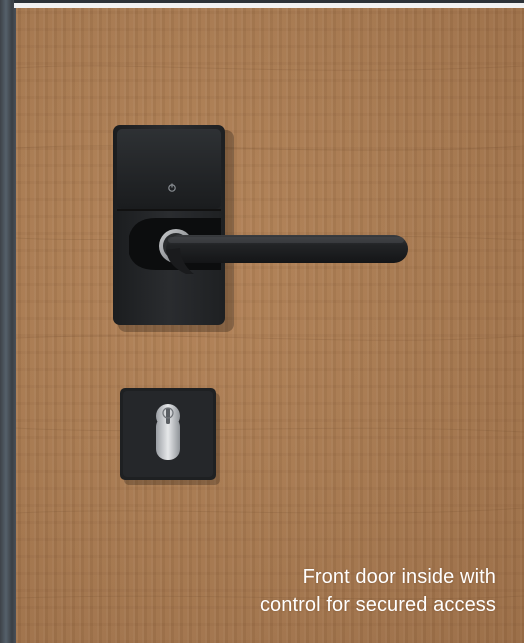 The height and width of the screenshot is (643, 524). I want to click on top-border, so click(269, 4).